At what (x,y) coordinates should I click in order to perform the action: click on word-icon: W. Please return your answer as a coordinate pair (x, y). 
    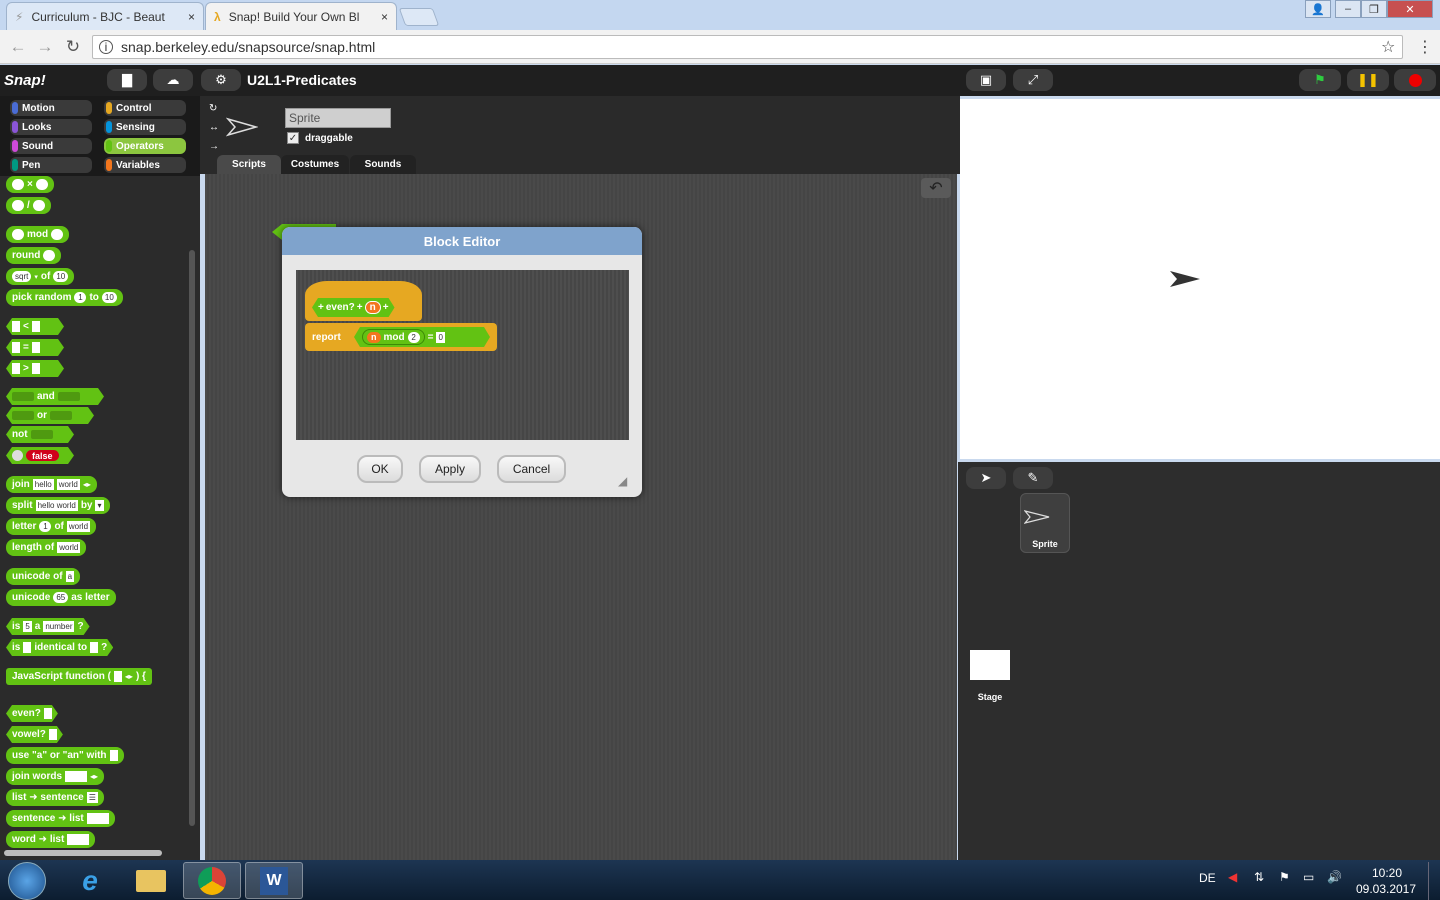
    Looking at the image, I should click on (274, 880).